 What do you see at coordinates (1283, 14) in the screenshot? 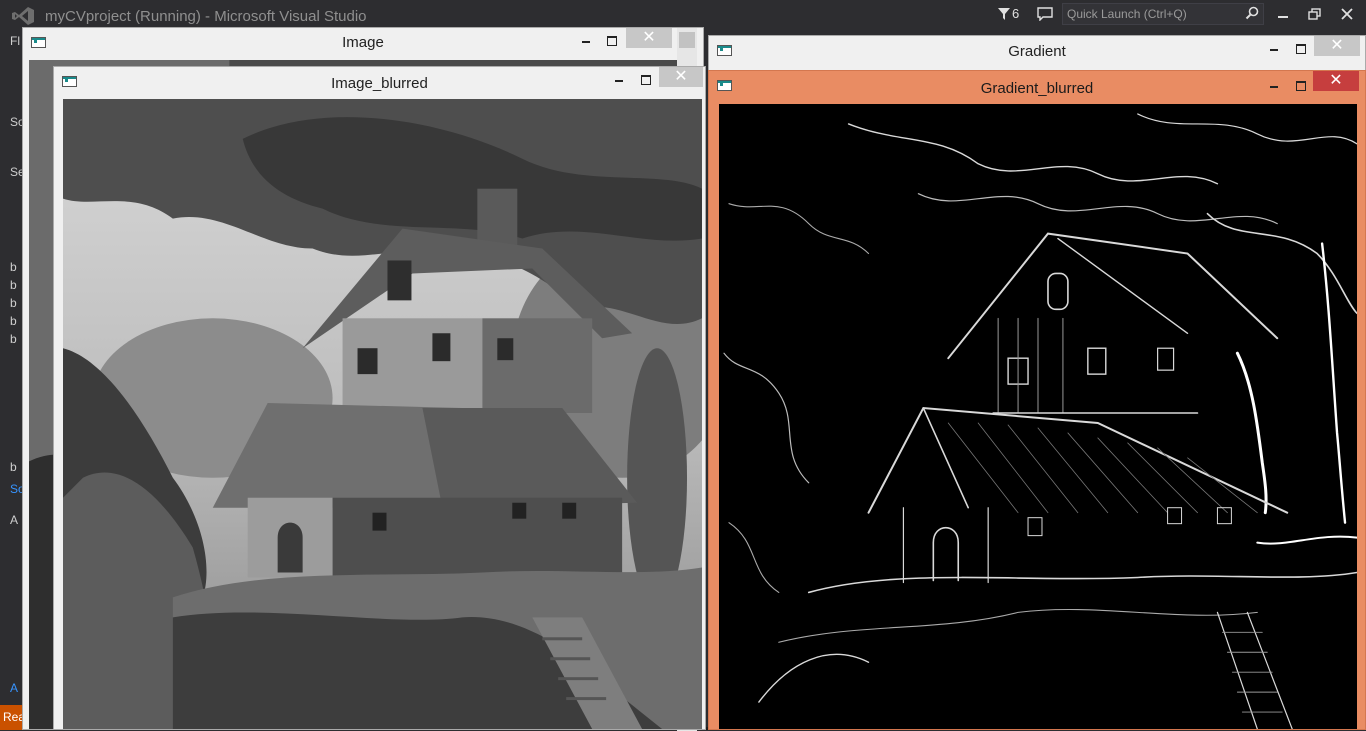
I see `vs-minimize-icon` at bounding box center [1283, 14].